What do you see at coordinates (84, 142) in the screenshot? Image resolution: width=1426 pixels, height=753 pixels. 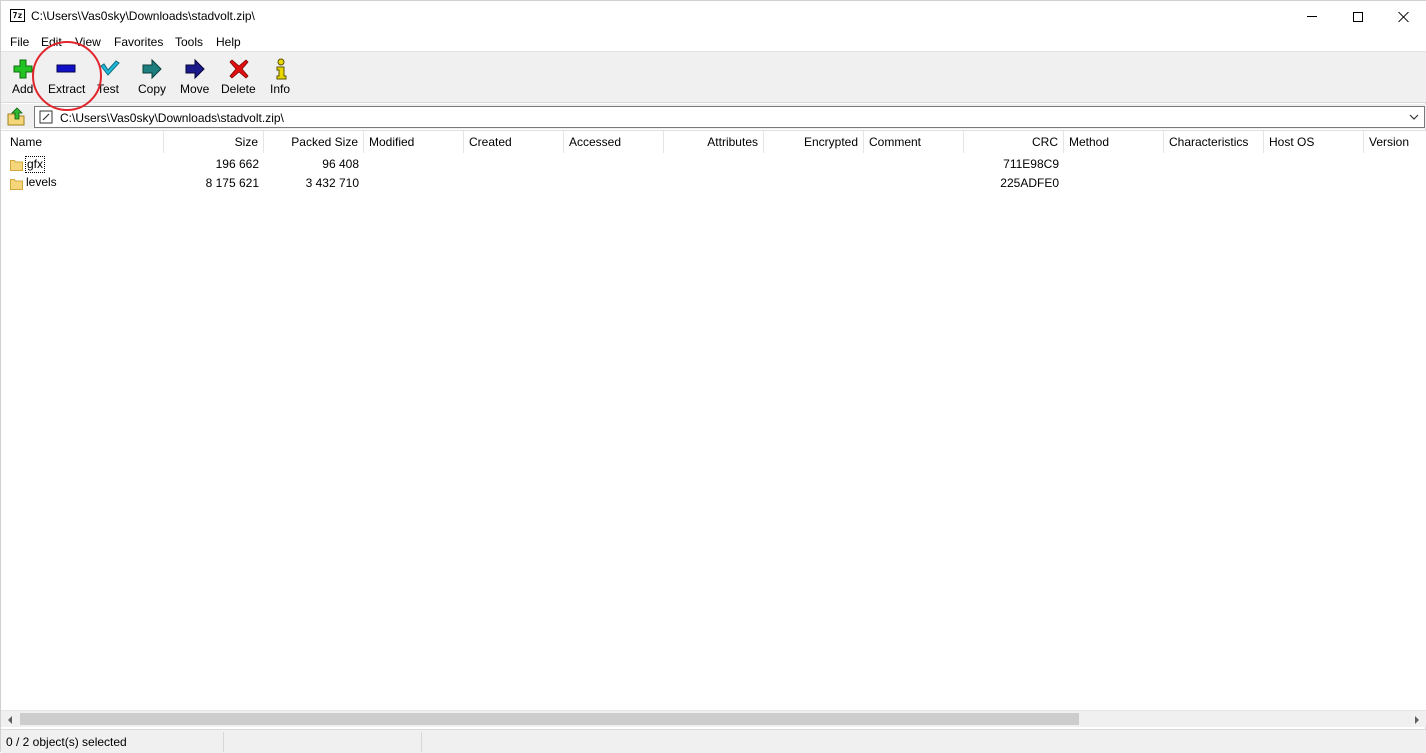 I see `column-name: Name` at bounding box center [84, 142].